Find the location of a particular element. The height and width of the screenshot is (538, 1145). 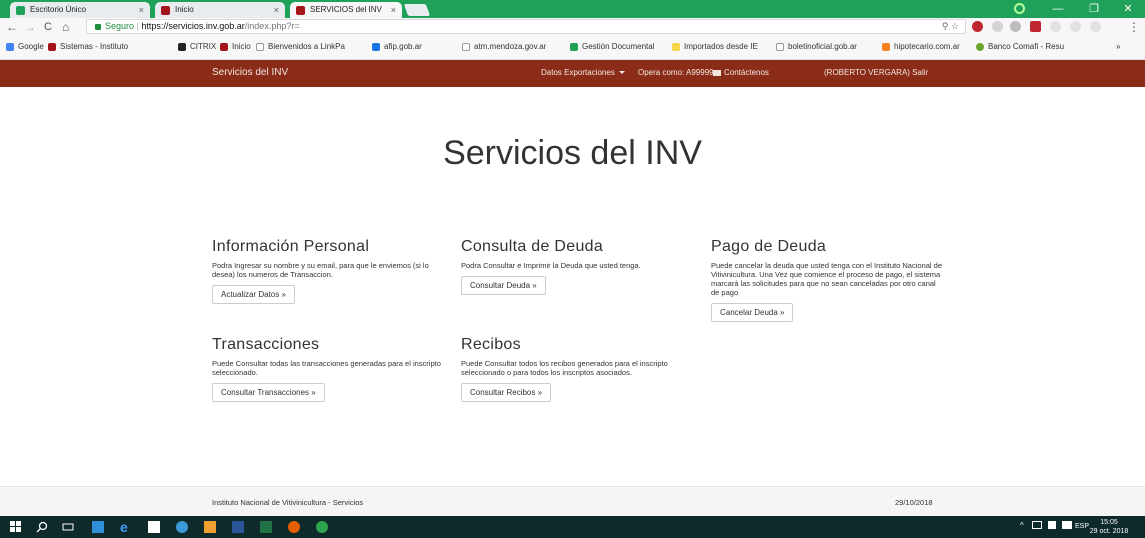

chrome-icon is located at coordinates (322, 527).